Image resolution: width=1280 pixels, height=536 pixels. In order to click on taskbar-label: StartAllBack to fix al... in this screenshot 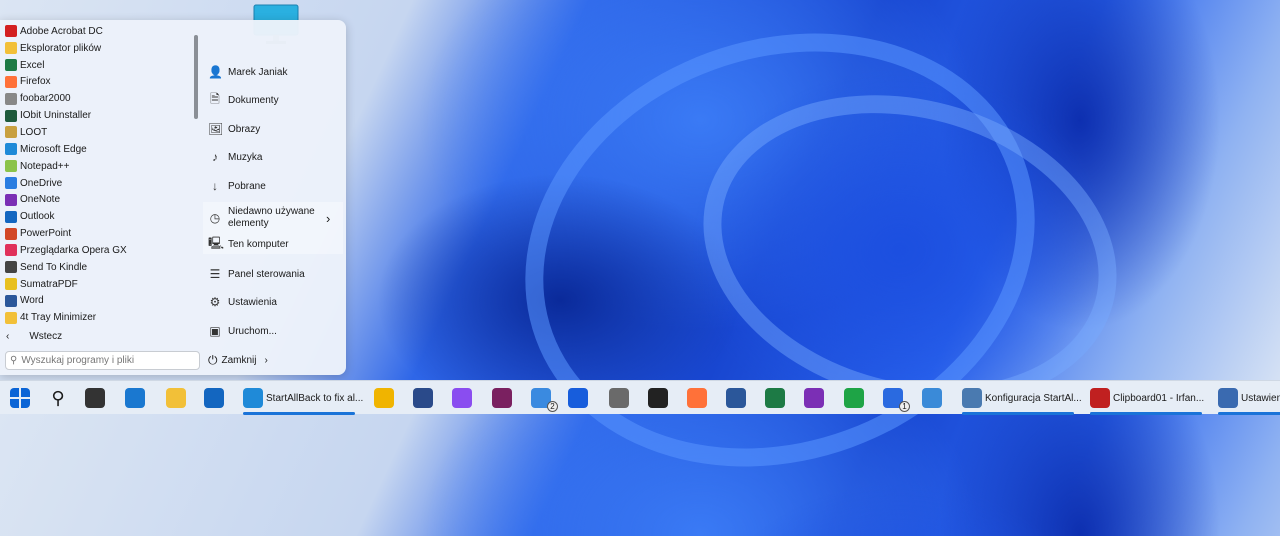, I will do `click(315, 398)`.